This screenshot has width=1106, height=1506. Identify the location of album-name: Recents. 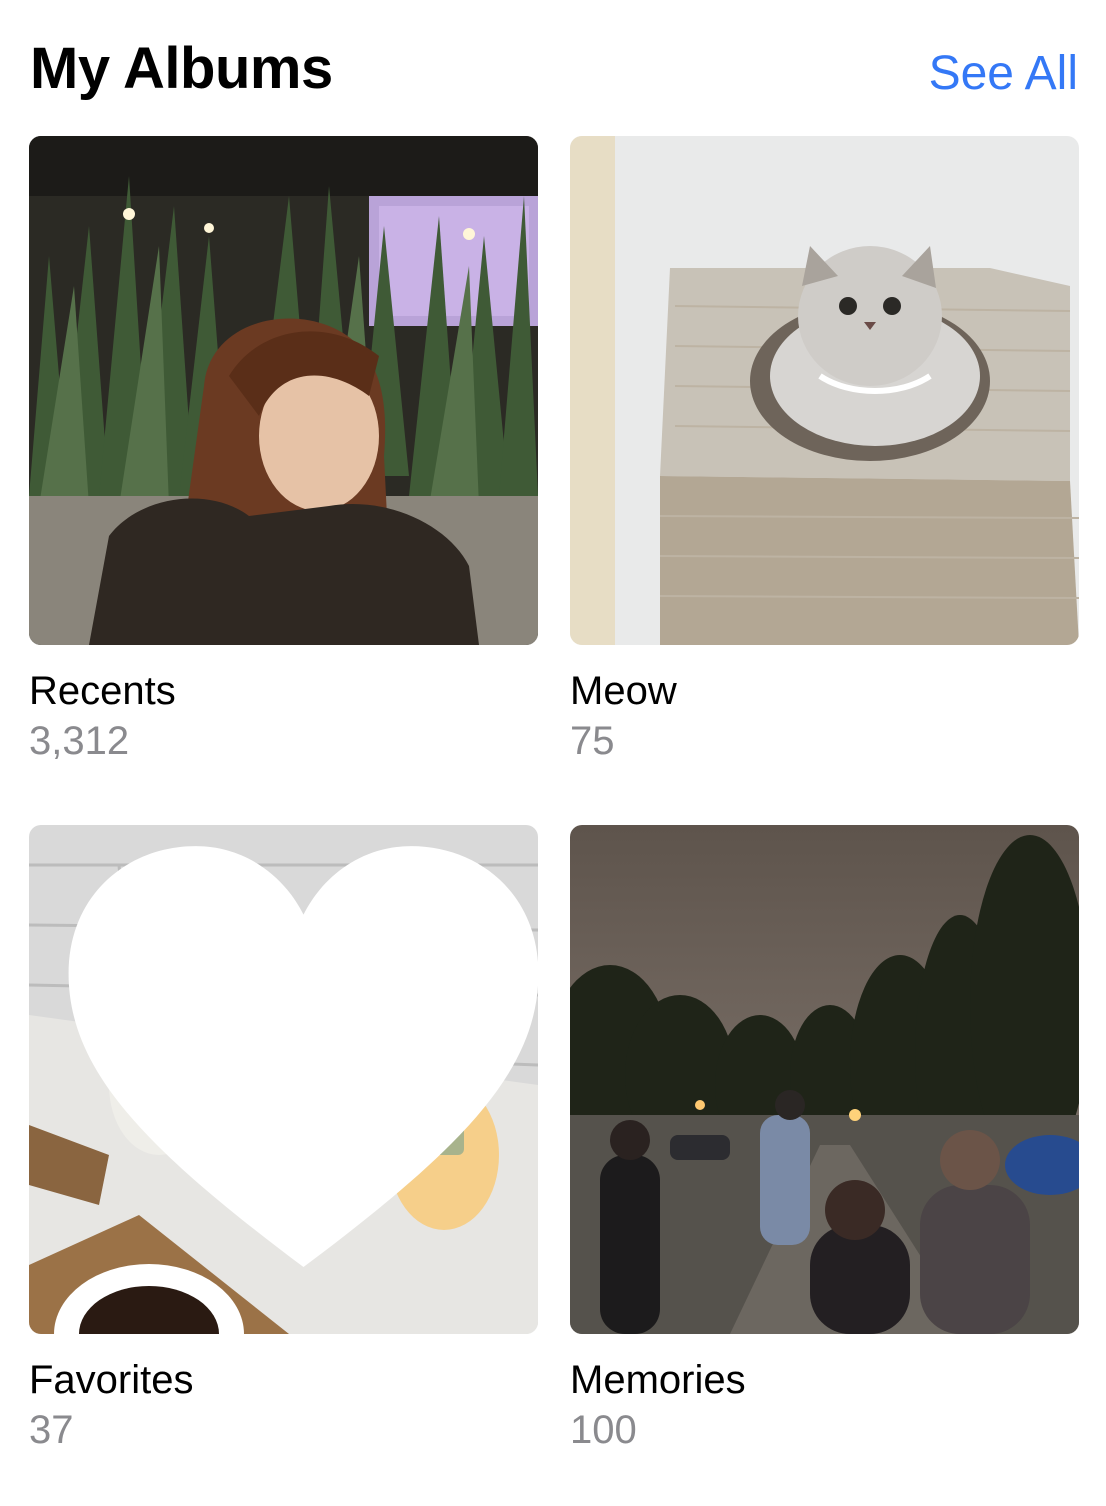
(102, 691).